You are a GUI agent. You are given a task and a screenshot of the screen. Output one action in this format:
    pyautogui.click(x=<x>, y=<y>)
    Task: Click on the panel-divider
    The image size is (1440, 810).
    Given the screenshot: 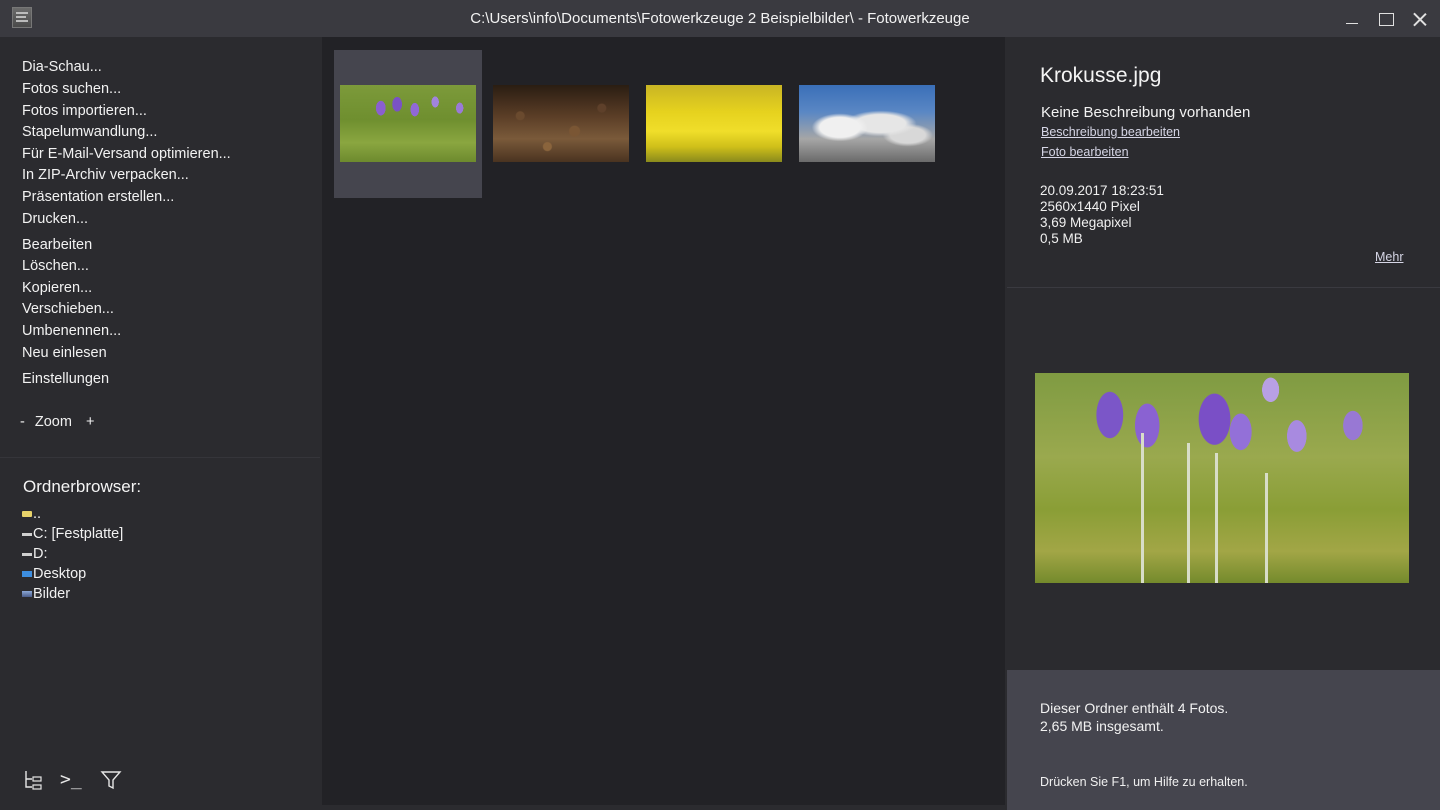 What is the action you would take?
    pyautogui.click(x=160, y=457)
    